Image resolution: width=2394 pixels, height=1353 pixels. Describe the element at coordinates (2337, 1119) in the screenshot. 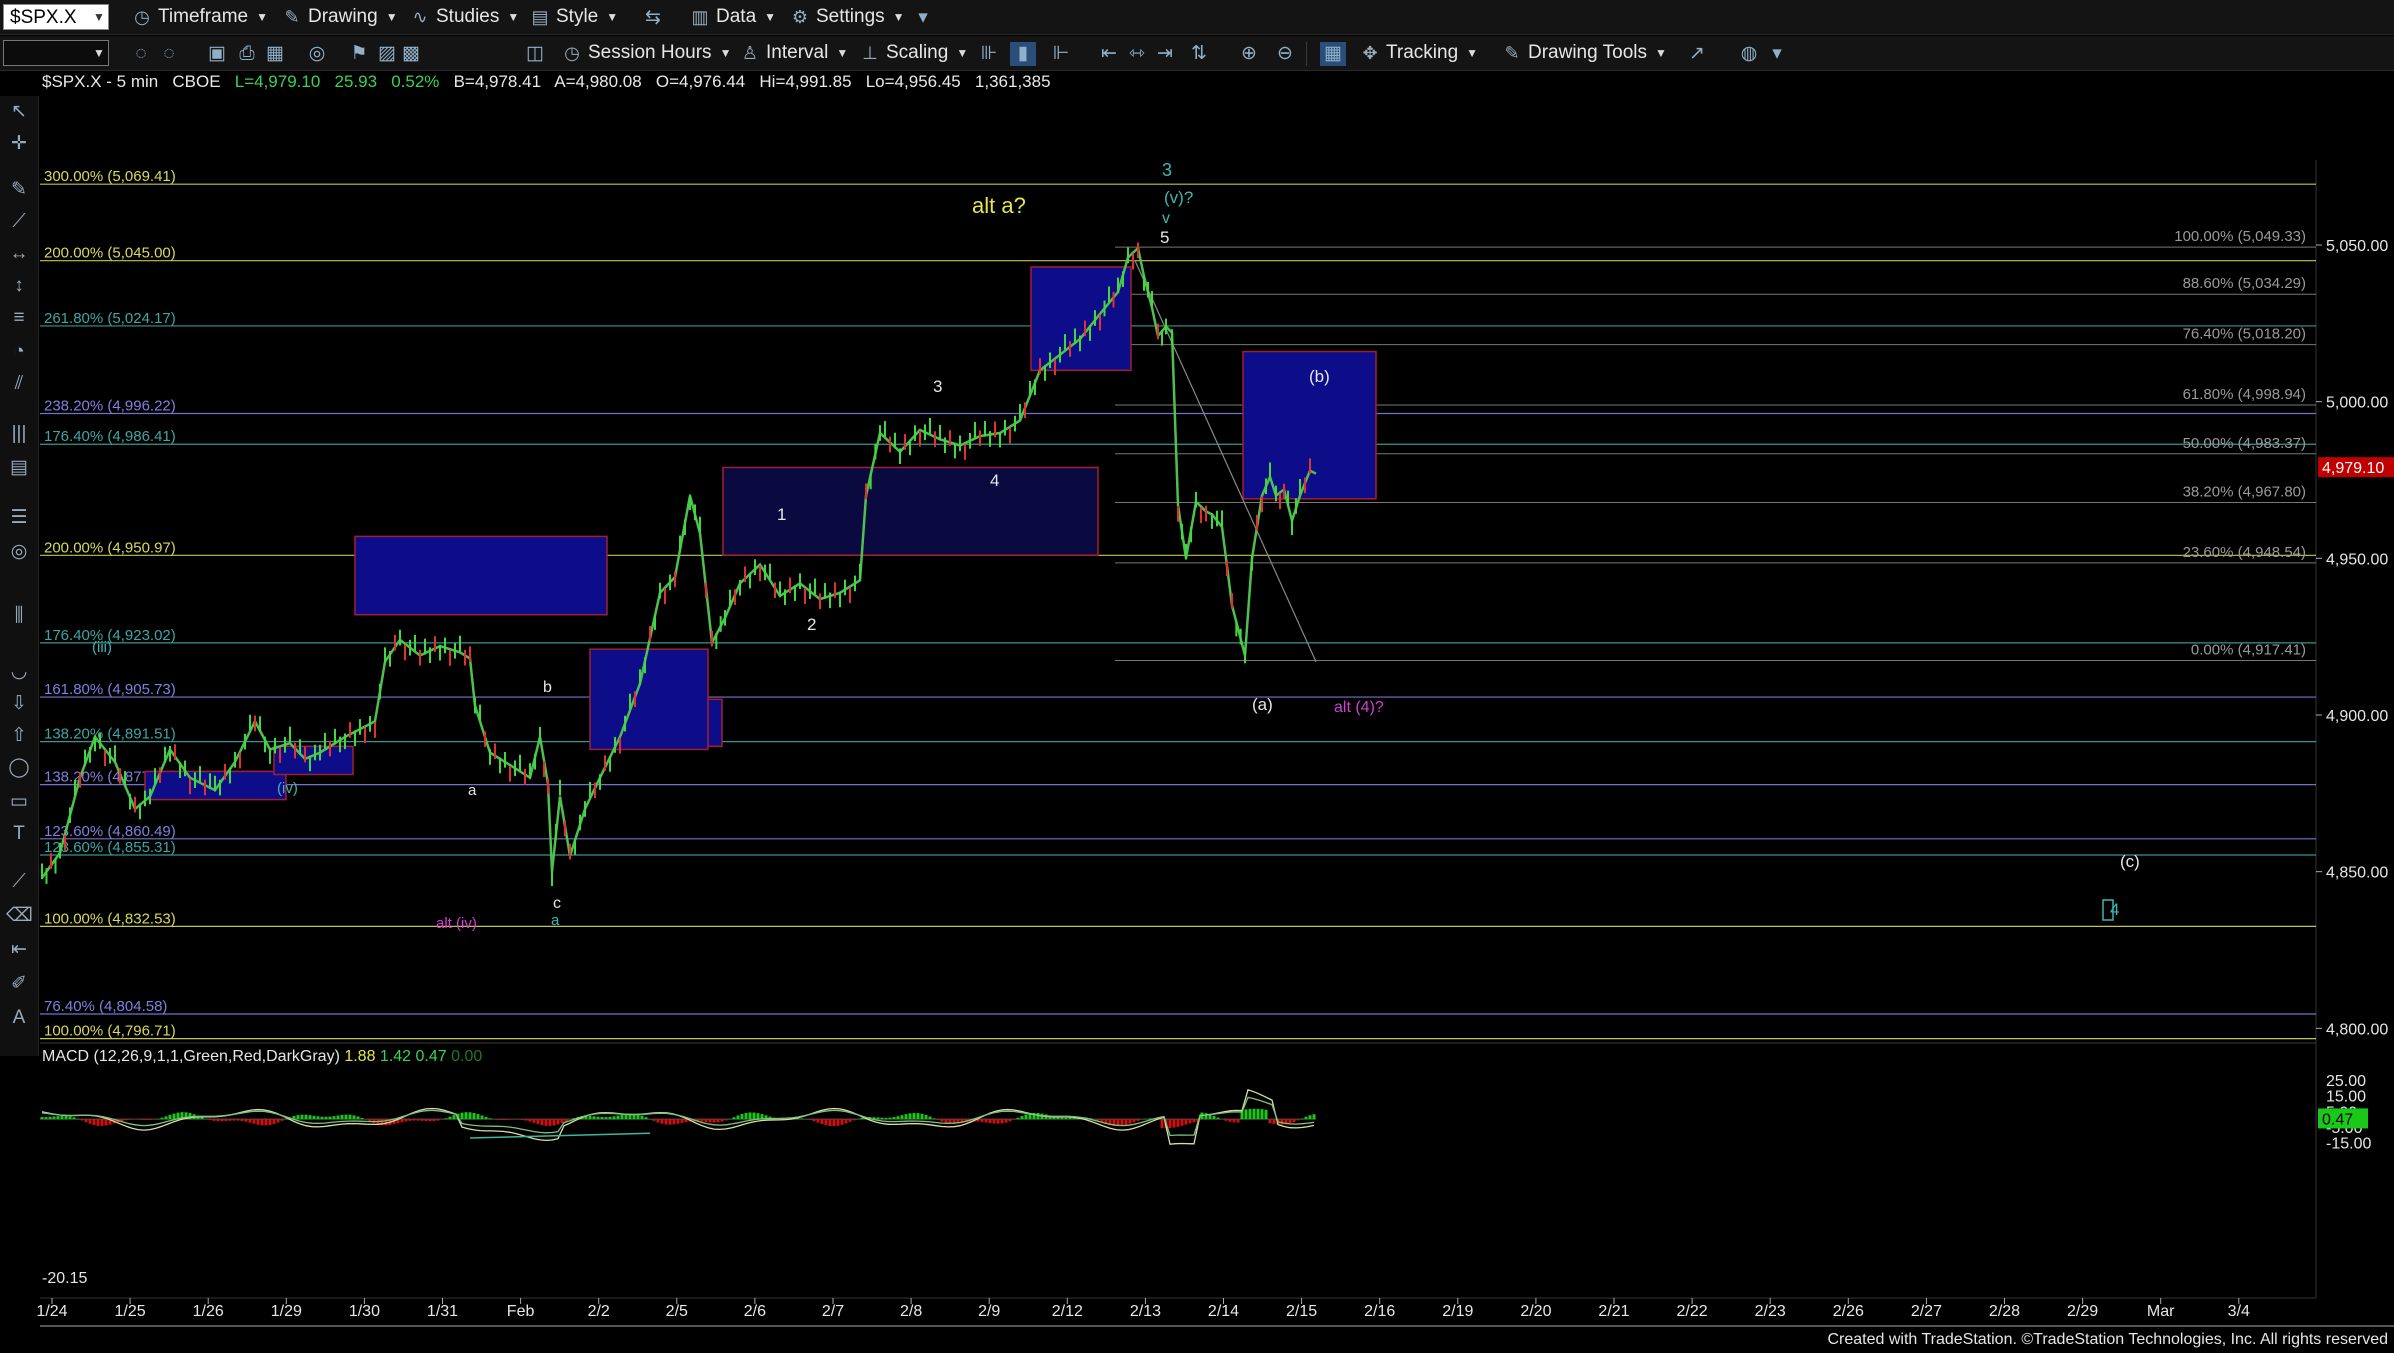

I see `macd-current-label: 0.47` at that location.